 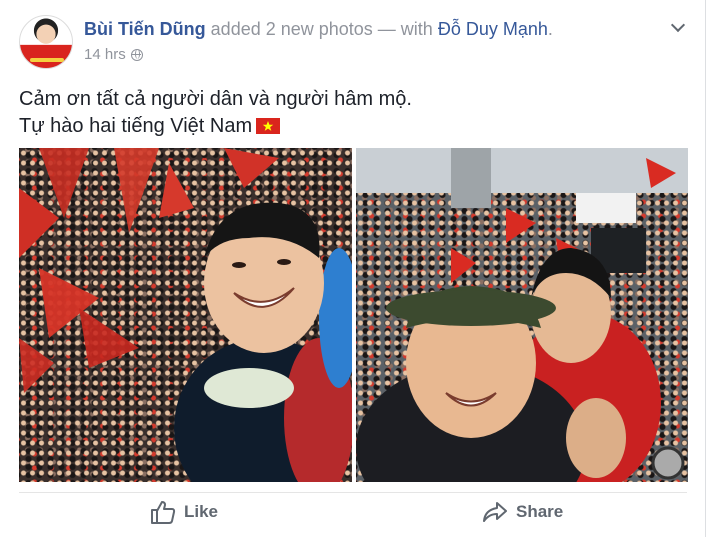 I want to click on post-timestamp: 14 hrs, so click(x=113, y=54).